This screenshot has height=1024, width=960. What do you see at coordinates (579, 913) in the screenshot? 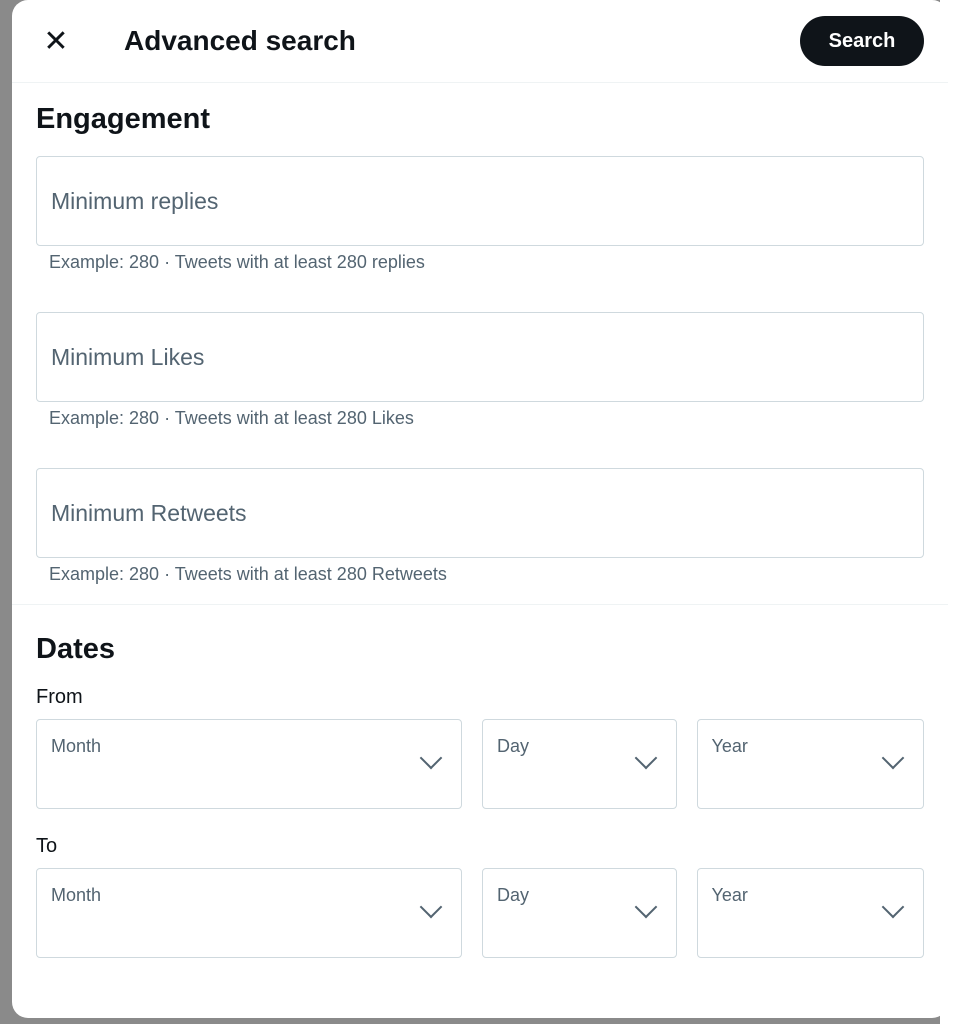
I see `to-day-select: Day` at bounding box center [579, 913].